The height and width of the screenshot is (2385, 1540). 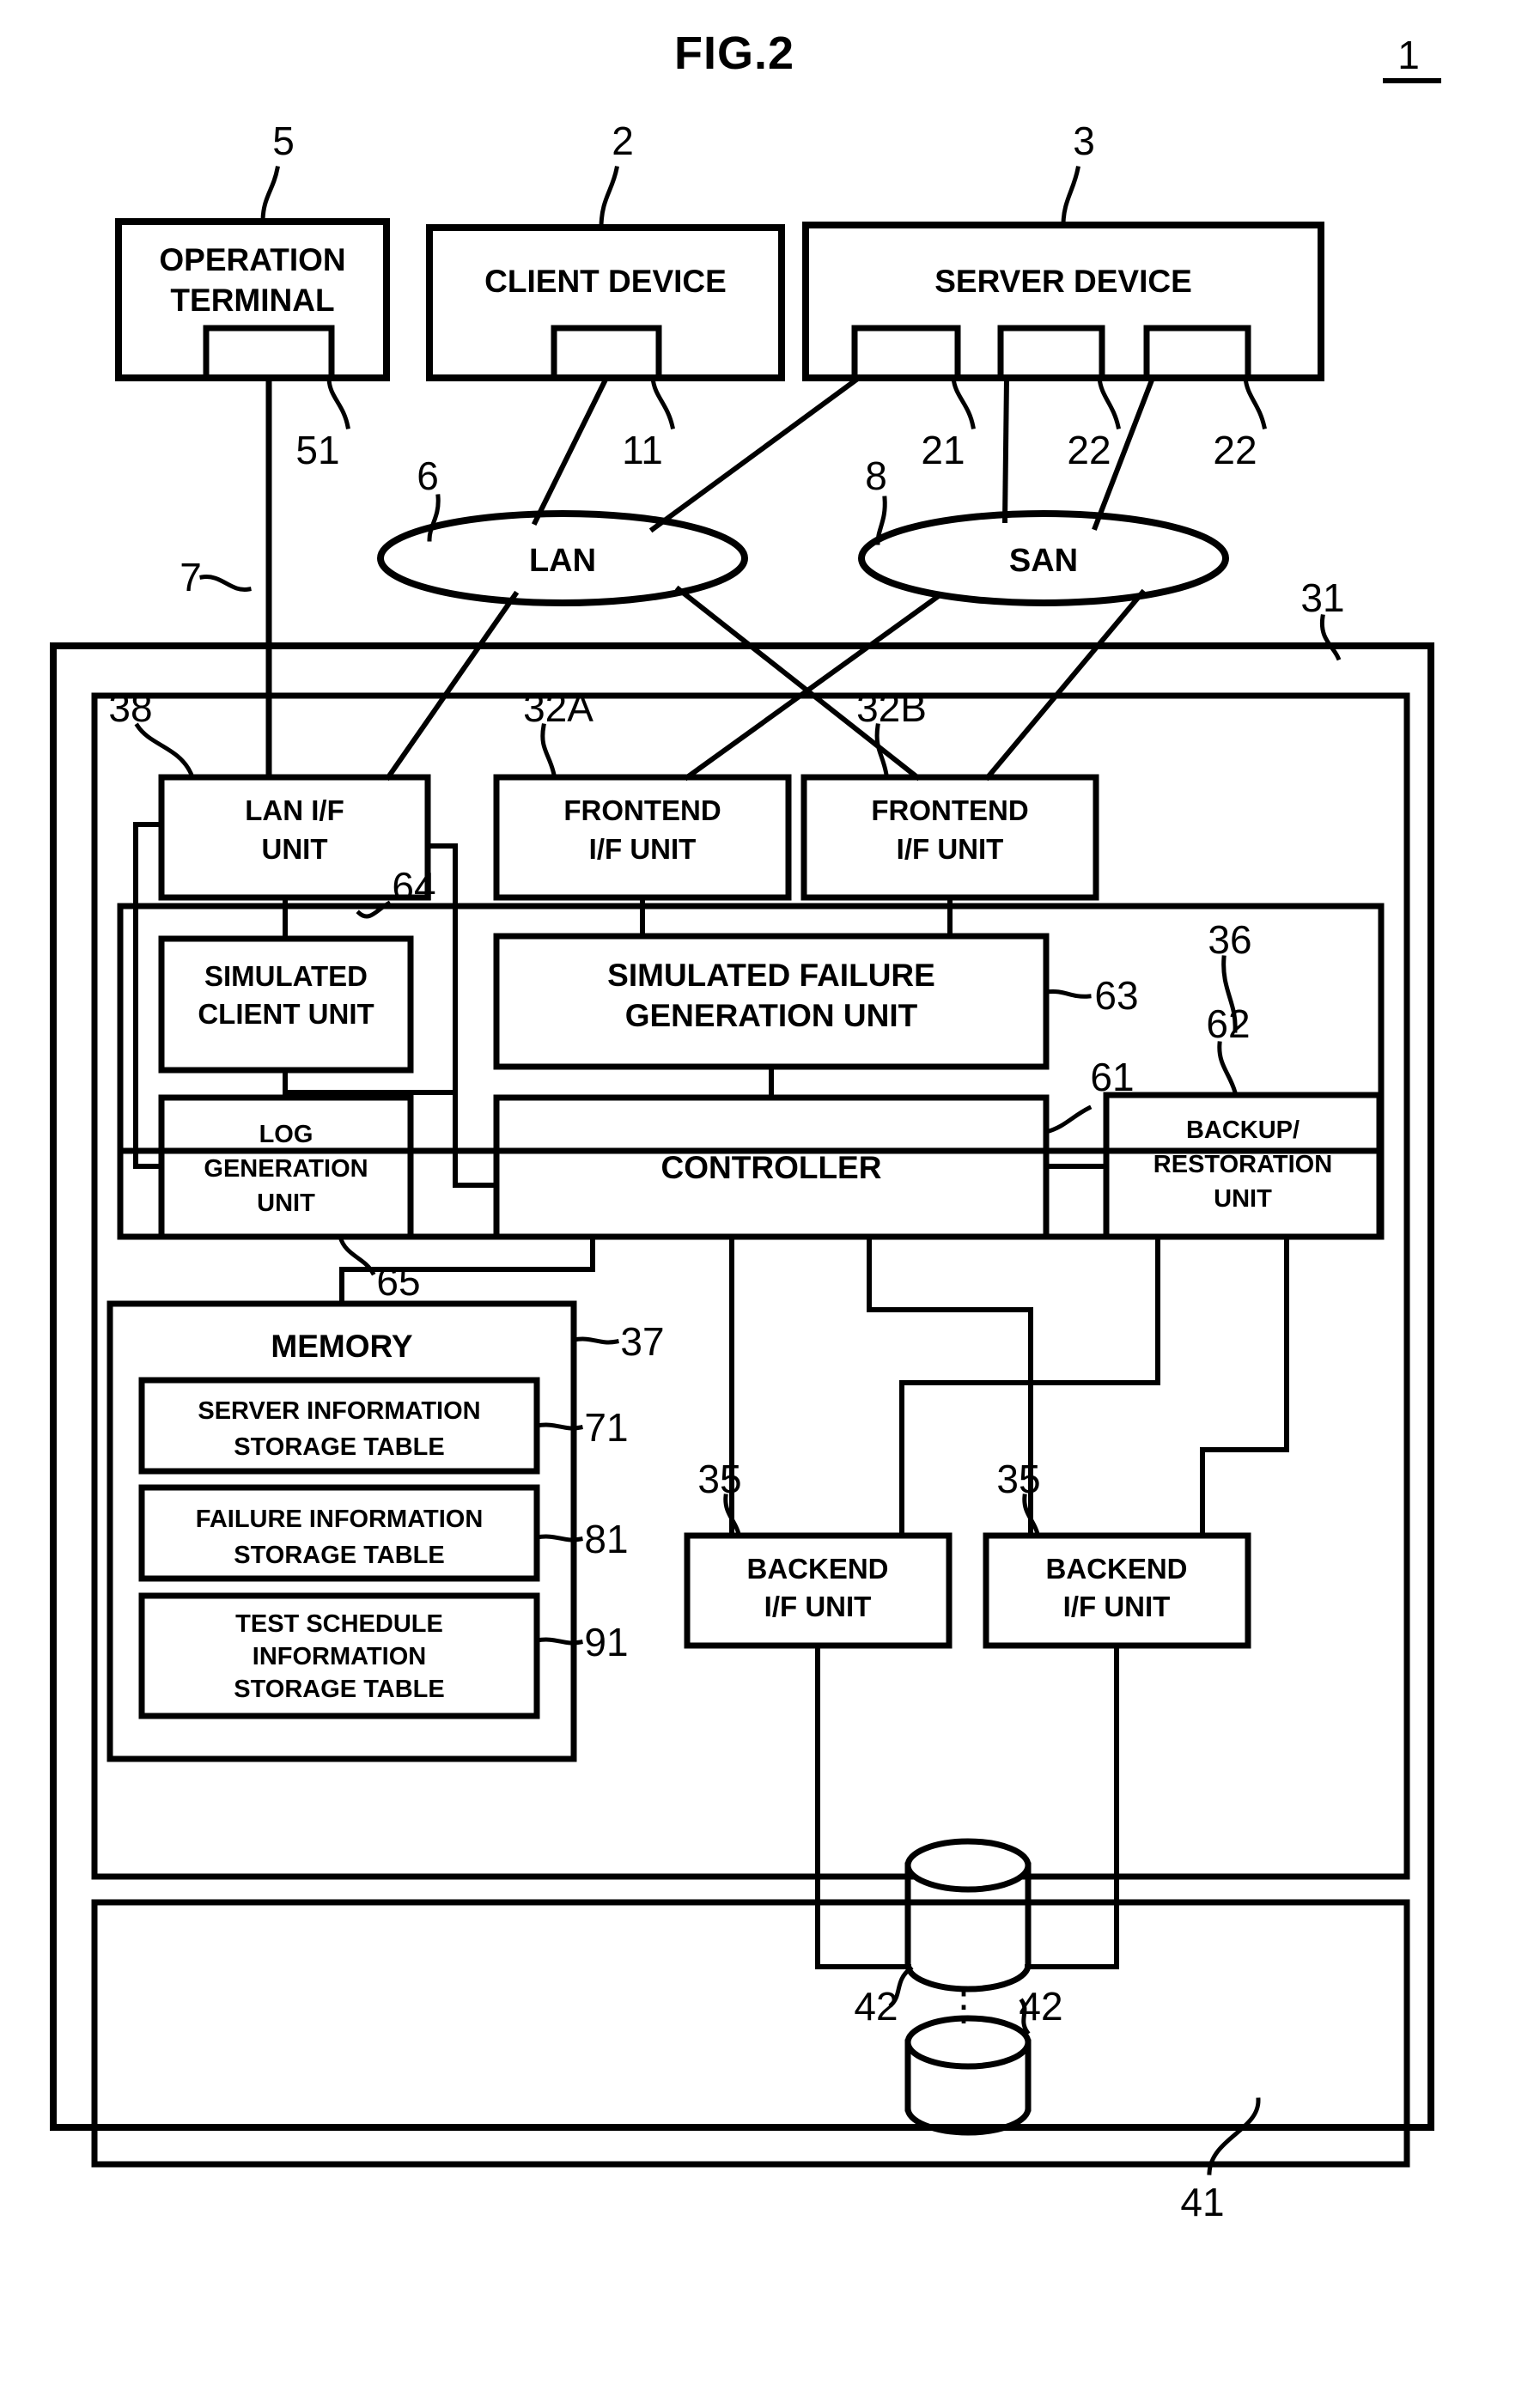 What do you see at coordinates (428, 475) in the screenshot?
I see `ref-lan: 6` at bounding box center [428, 475].